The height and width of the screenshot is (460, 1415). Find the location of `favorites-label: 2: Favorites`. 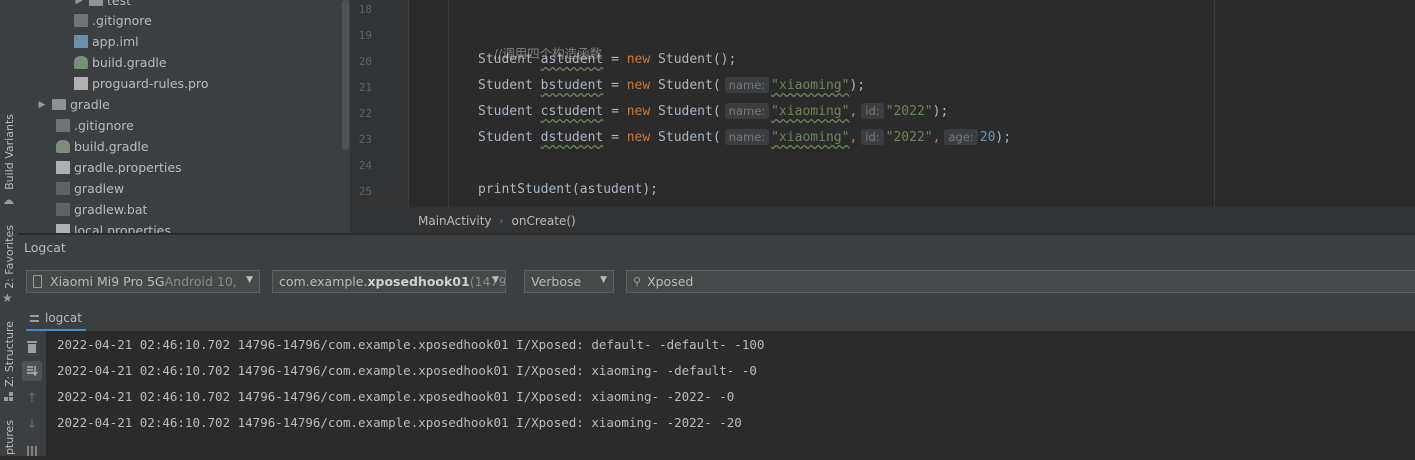

favorites-label: 2: Favorites is located at coordinates (9, 257).